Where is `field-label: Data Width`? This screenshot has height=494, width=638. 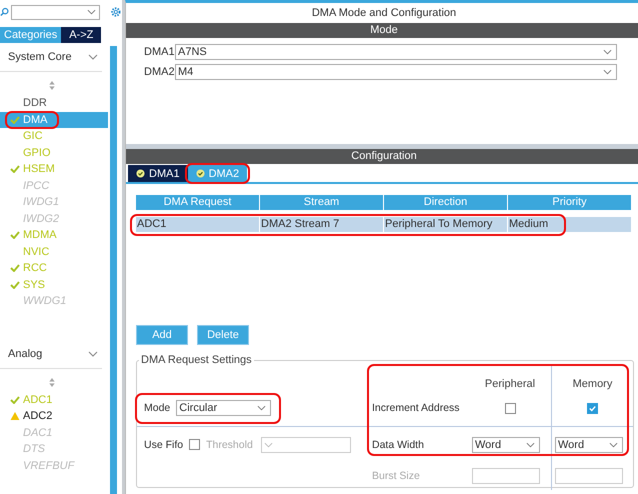
field-label: Data Width is located at coordinates (419, 444).